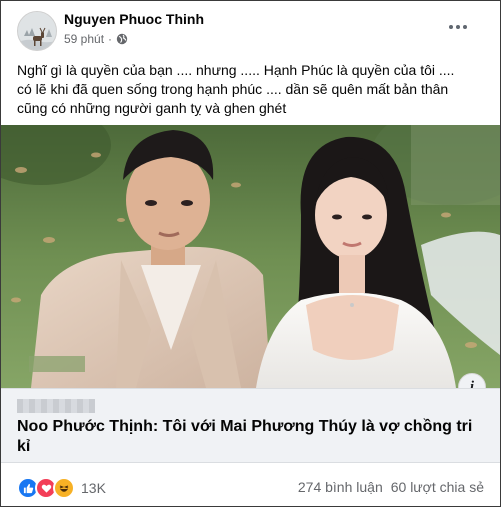 The image size is (501, 507). Describe the element at coordinates (458, 27) in the screenshot. I see `more-options-icon` at that location.